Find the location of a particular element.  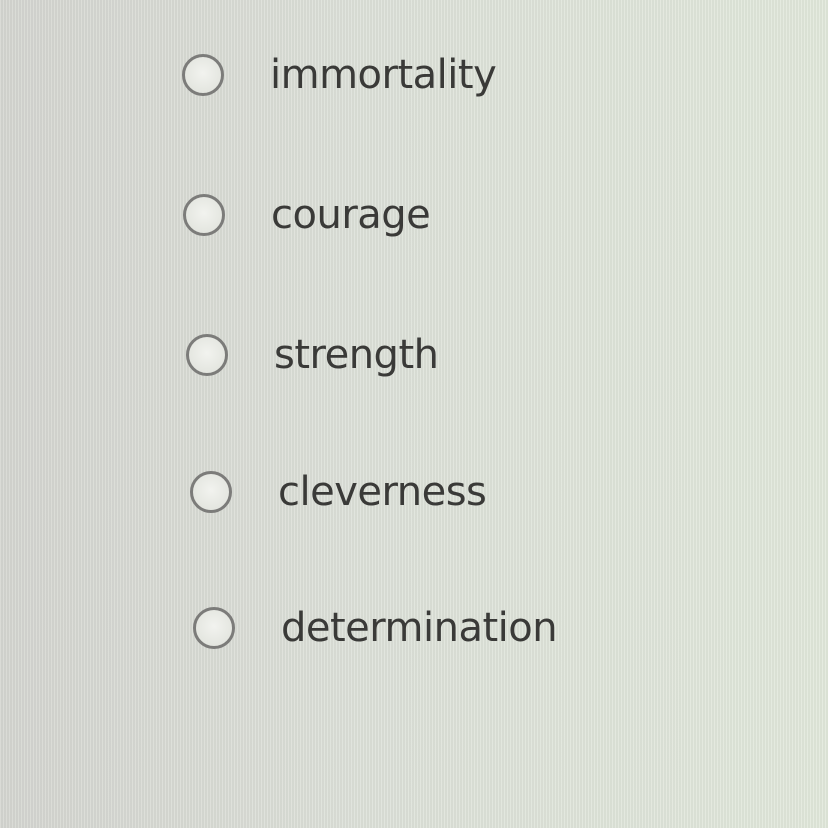

option-label: immortality is located at coordinates (383, 75).